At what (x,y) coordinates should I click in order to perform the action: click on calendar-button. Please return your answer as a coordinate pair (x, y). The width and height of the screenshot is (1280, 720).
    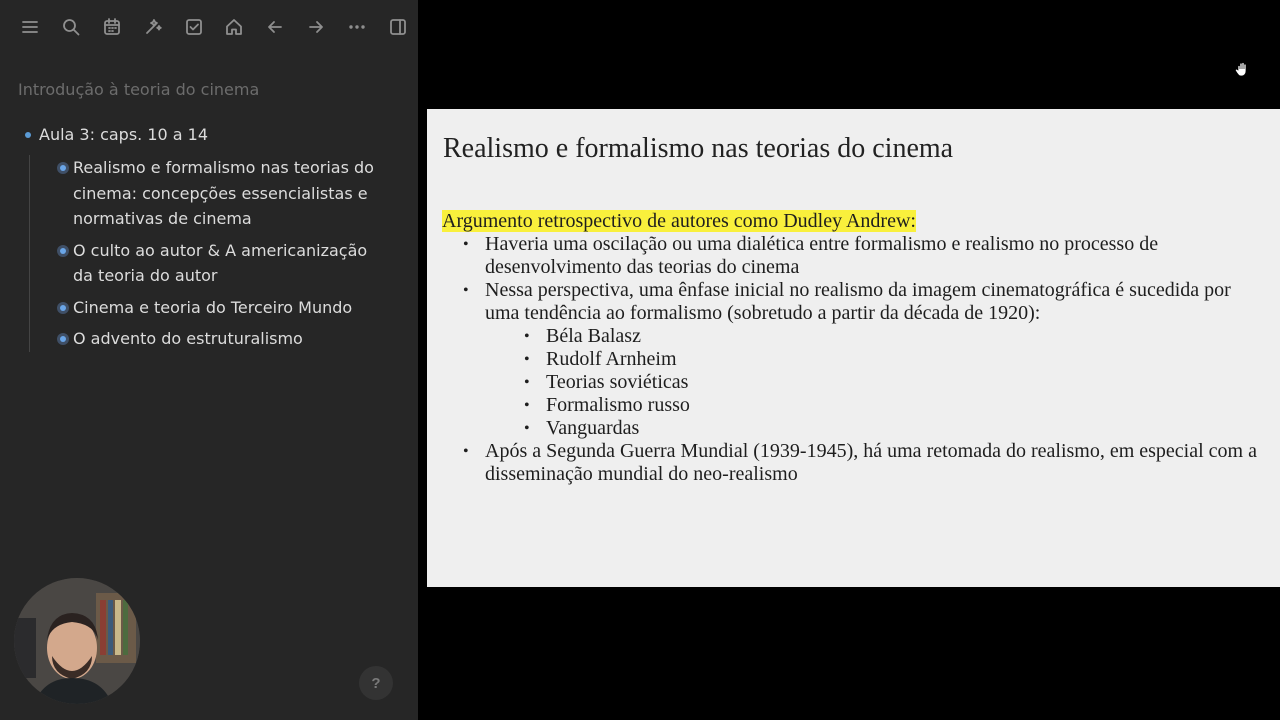
    Looking at the image, I should click on (112, 27).